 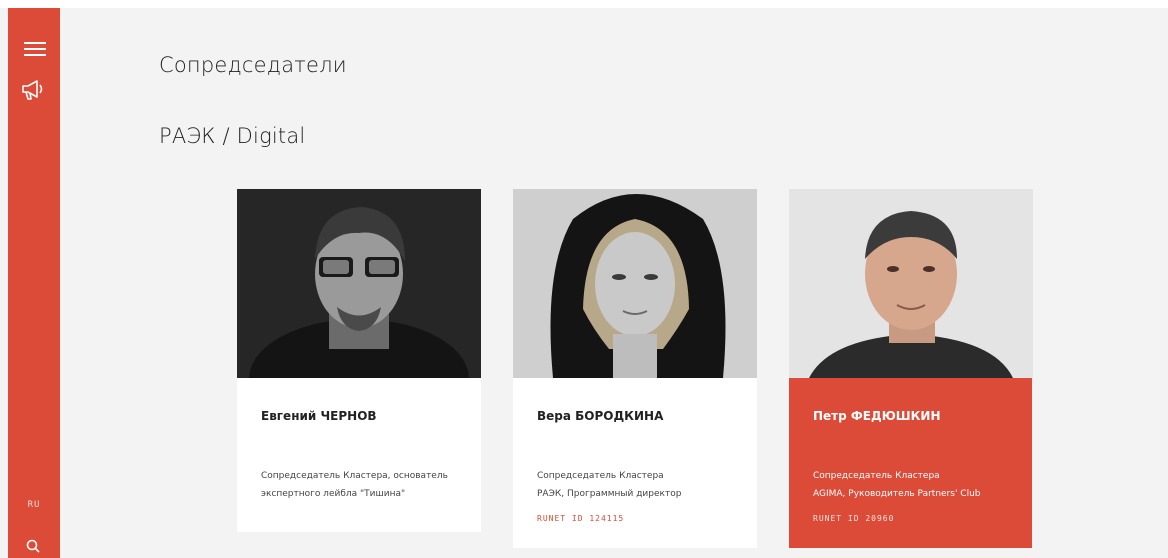 What do you see at coordinates (34, 505) in the screenshot?
I see `language-switch: RU` at bounding box center [34, 505].